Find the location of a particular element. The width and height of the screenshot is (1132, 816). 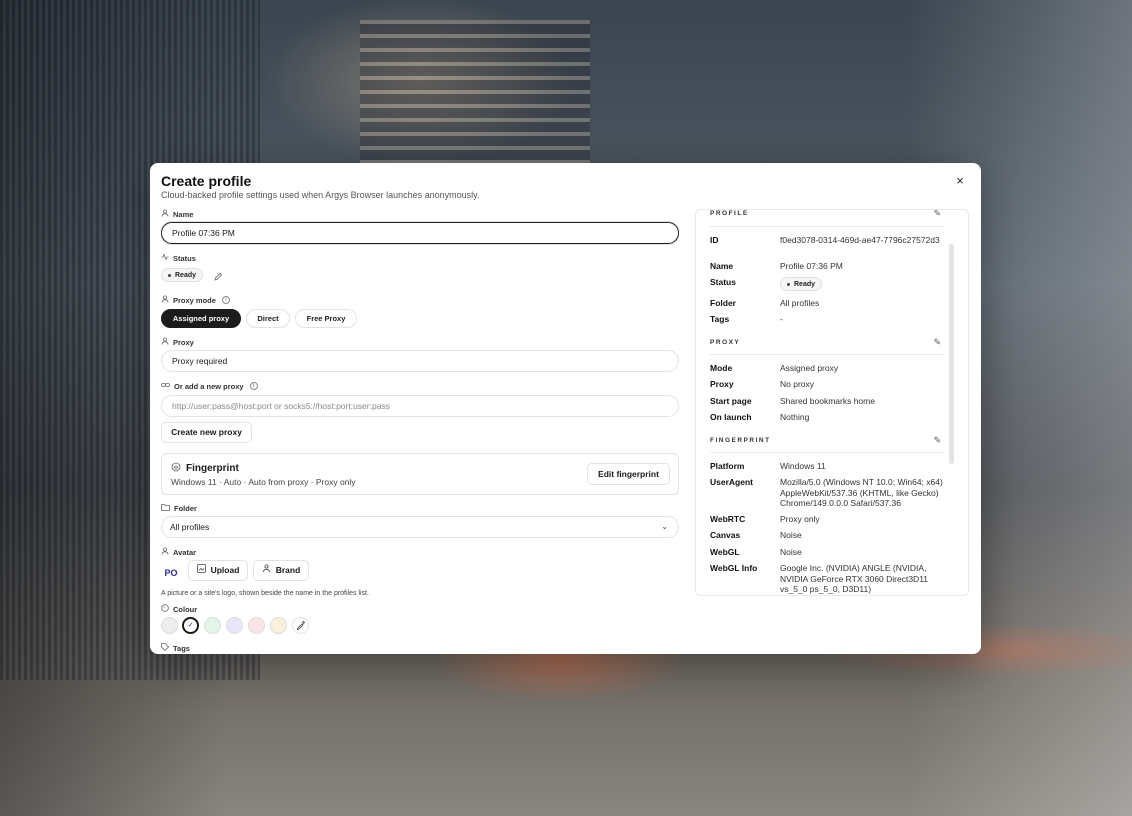

status-badge: Ready is located at coordinates (182, 275).